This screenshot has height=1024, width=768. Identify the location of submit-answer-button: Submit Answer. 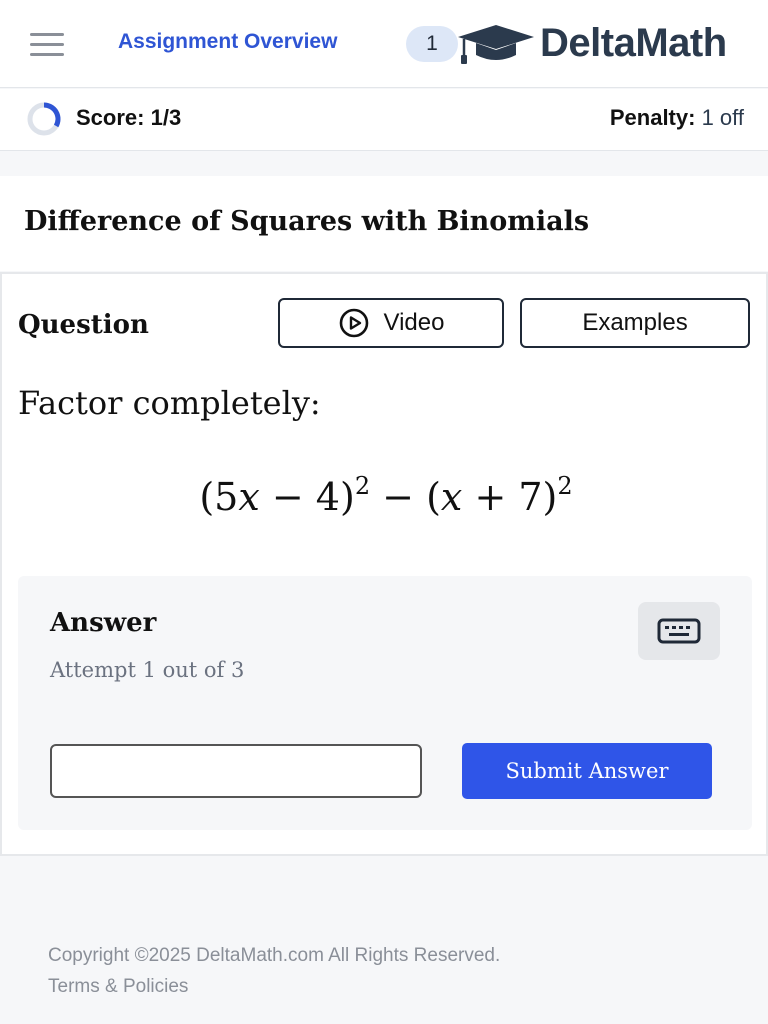
(587, 771).